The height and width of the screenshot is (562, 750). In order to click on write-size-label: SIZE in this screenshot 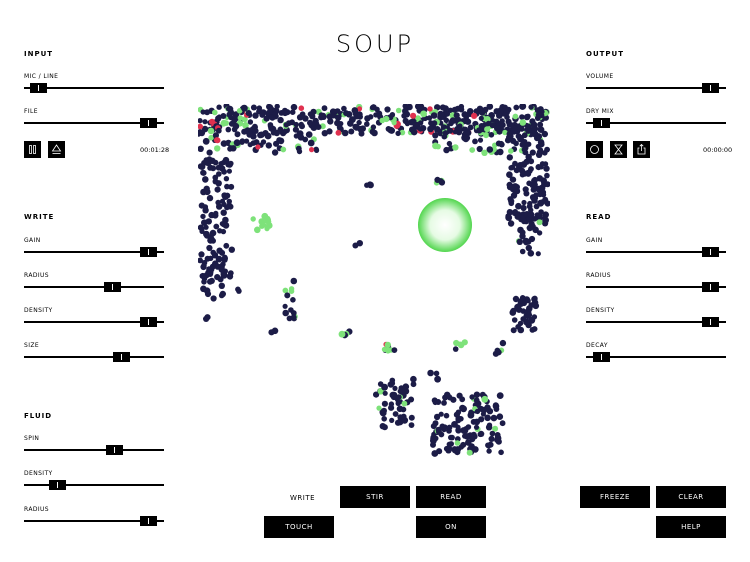, I will do `click(32, 345)`.